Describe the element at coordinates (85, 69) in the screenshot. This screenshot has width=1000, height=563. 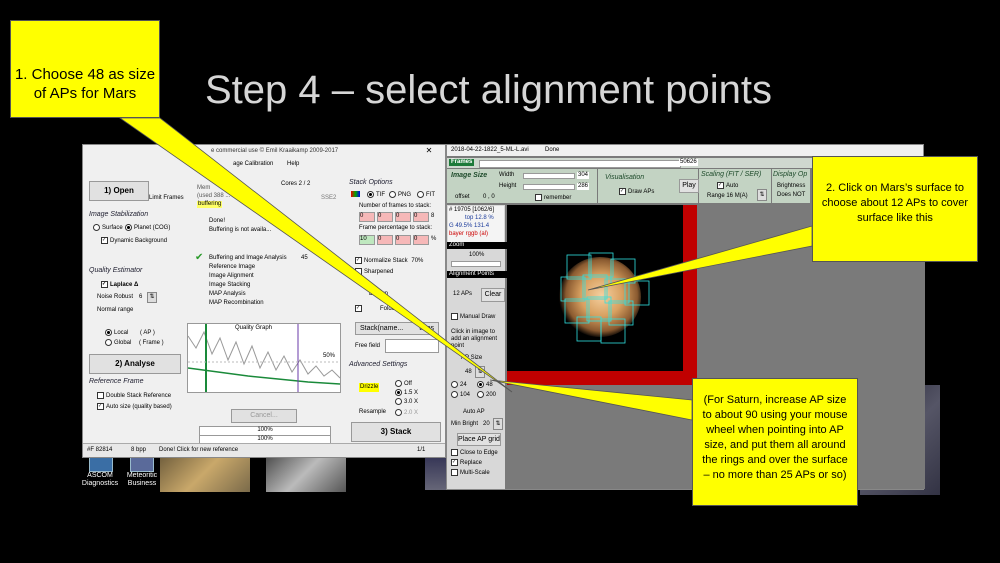
I see `callout-1: 1. Choose 48 as size of APs for Mars` at that location.